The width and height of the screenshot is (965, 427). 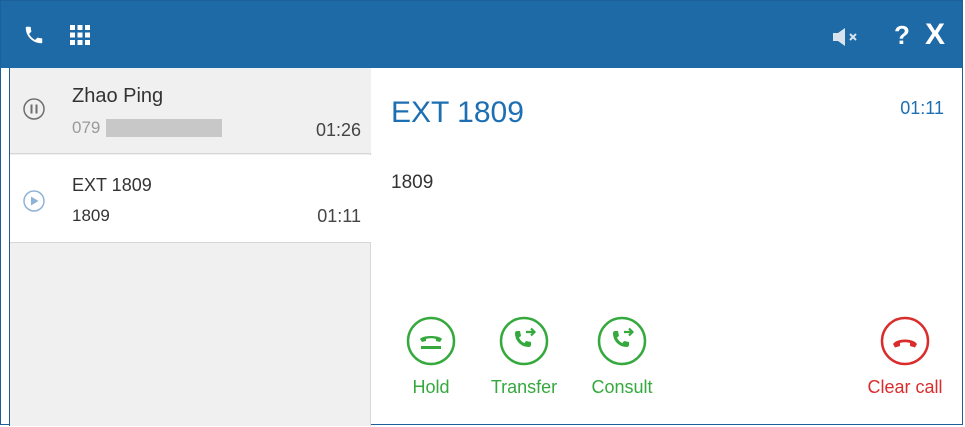 What do you see at coordinates (431, 341) in the screenshot?
I see `hold-icon` at bounding box center [431, 341].